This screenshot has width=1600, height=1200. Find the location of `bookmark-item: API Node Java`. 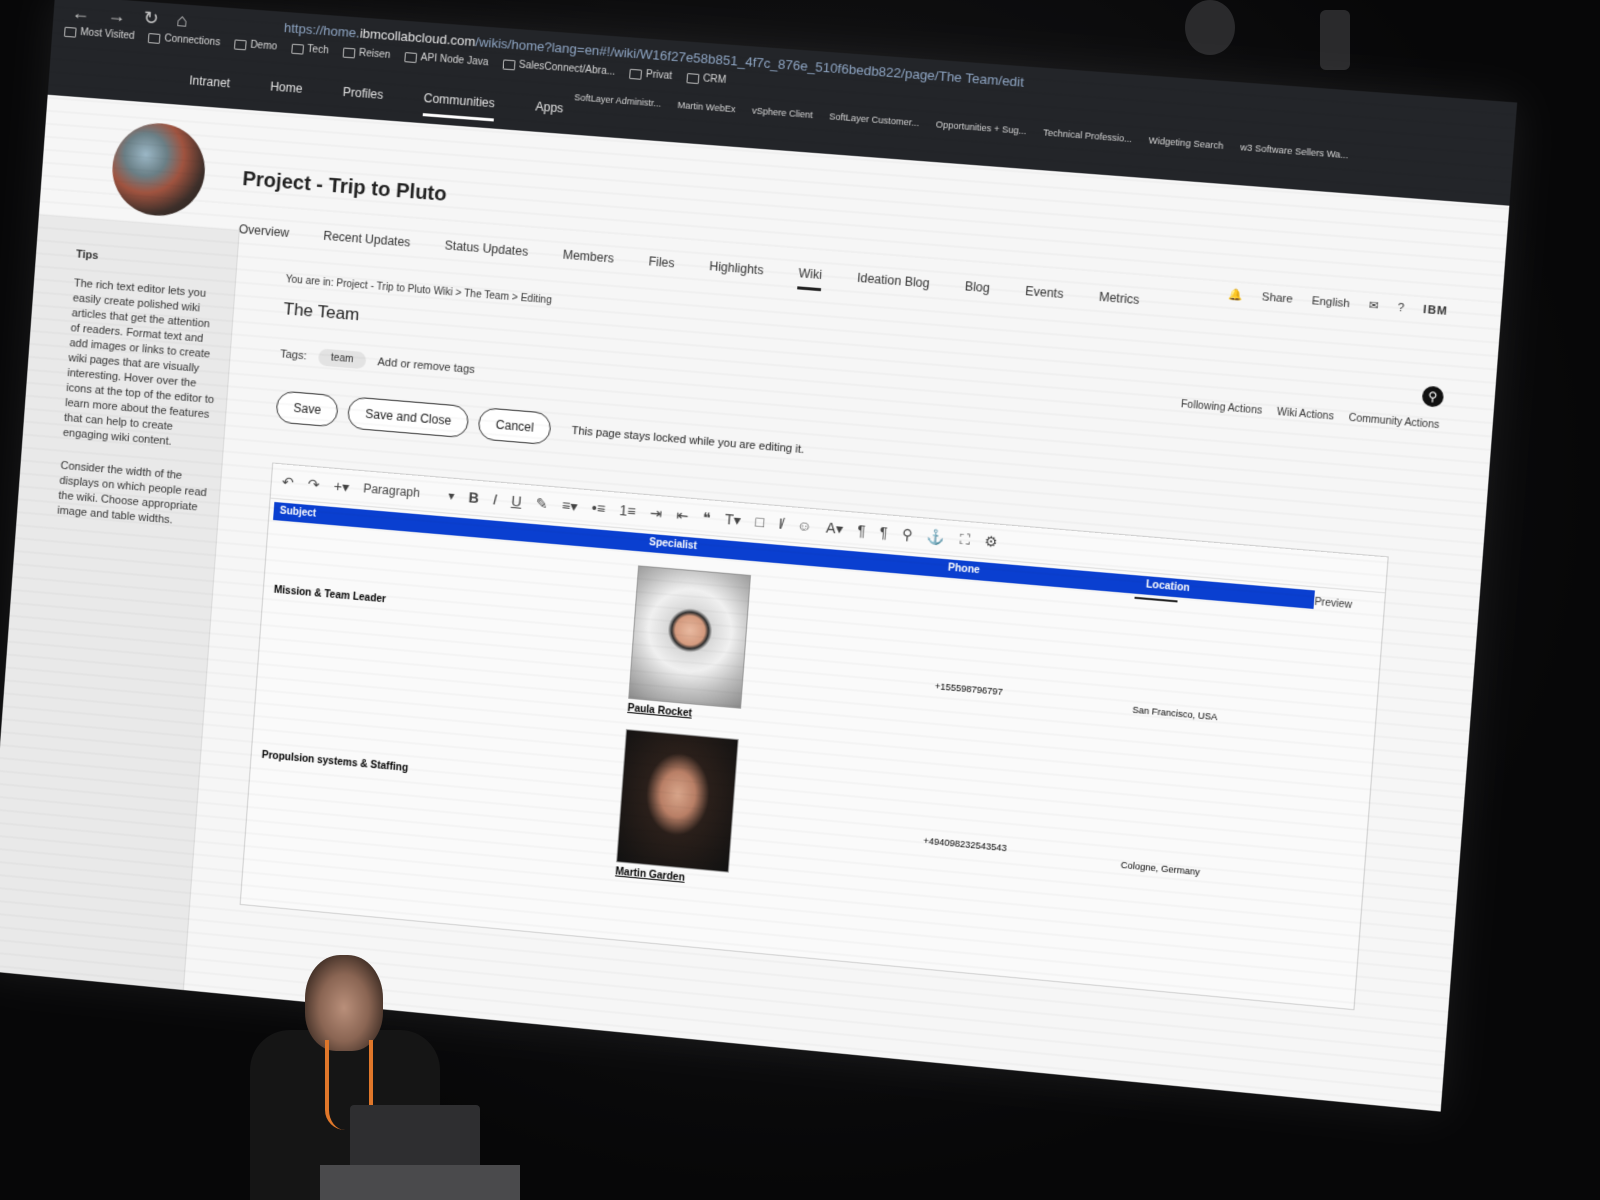

bookmark-item: API Node Java is located at coordinates (446, 59).